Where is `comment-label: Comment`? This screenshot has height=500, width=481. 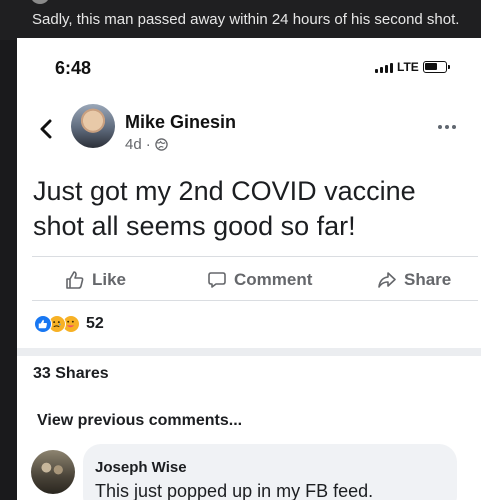
comment-label: Comment is located at coordinates (273, 279).